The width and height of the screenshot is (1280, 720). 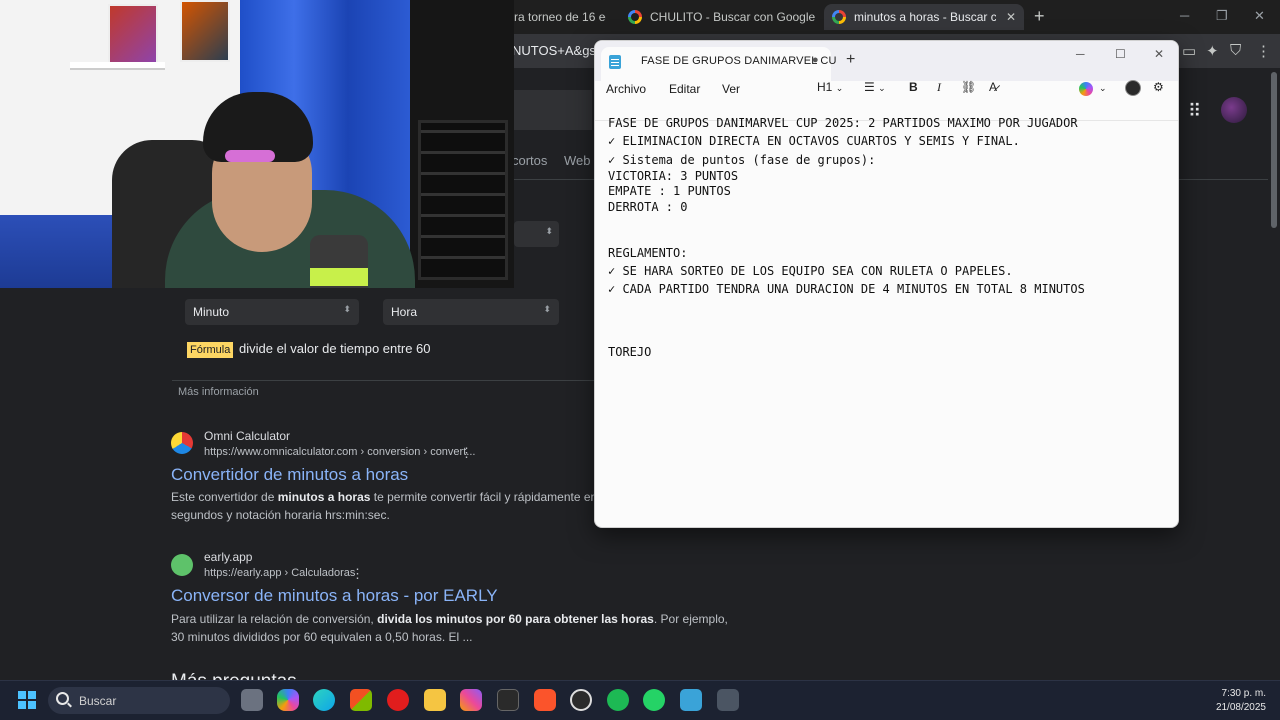 I want to click on browser-tab-torneo: ra torneo de 16 equ, so click(x=556, y=17).